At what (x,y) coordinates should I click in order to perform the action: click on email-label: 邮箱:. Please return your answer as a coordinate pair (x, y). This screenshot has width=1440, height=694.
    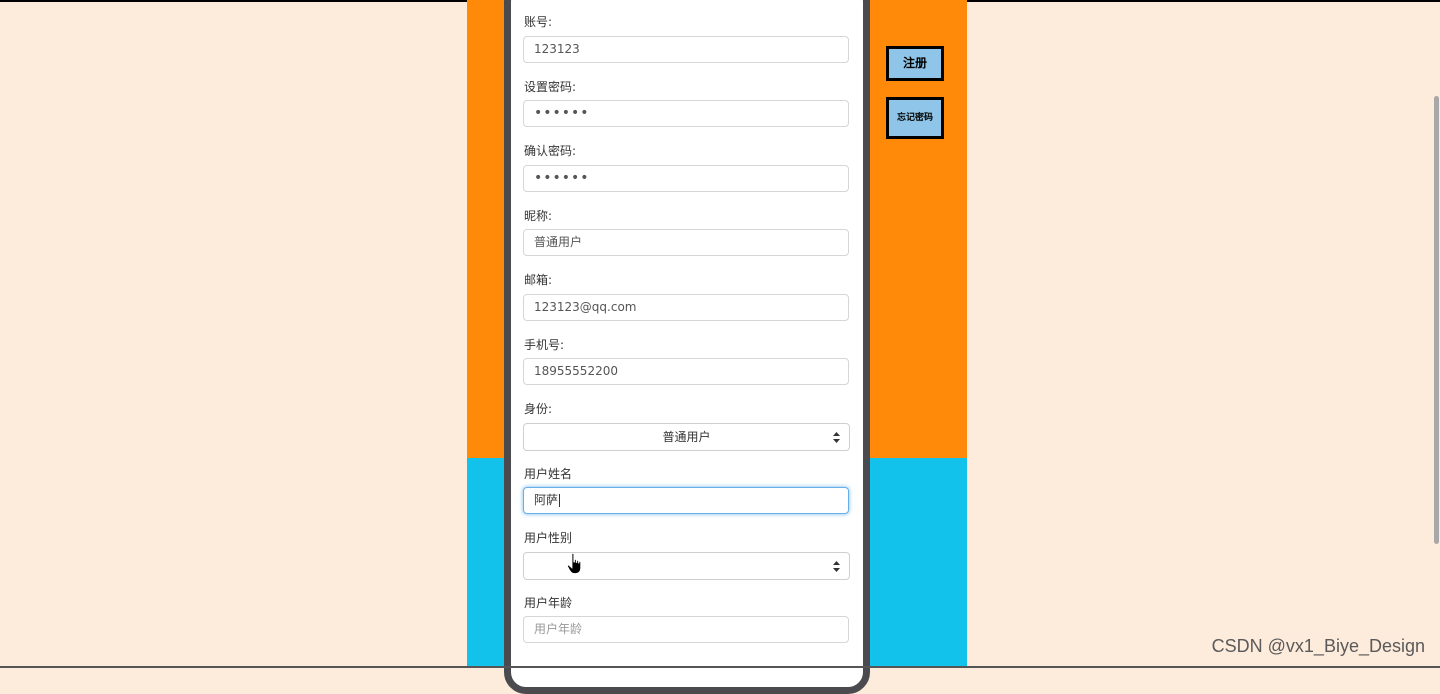
    Looking at the image, I should click on (538, 280).